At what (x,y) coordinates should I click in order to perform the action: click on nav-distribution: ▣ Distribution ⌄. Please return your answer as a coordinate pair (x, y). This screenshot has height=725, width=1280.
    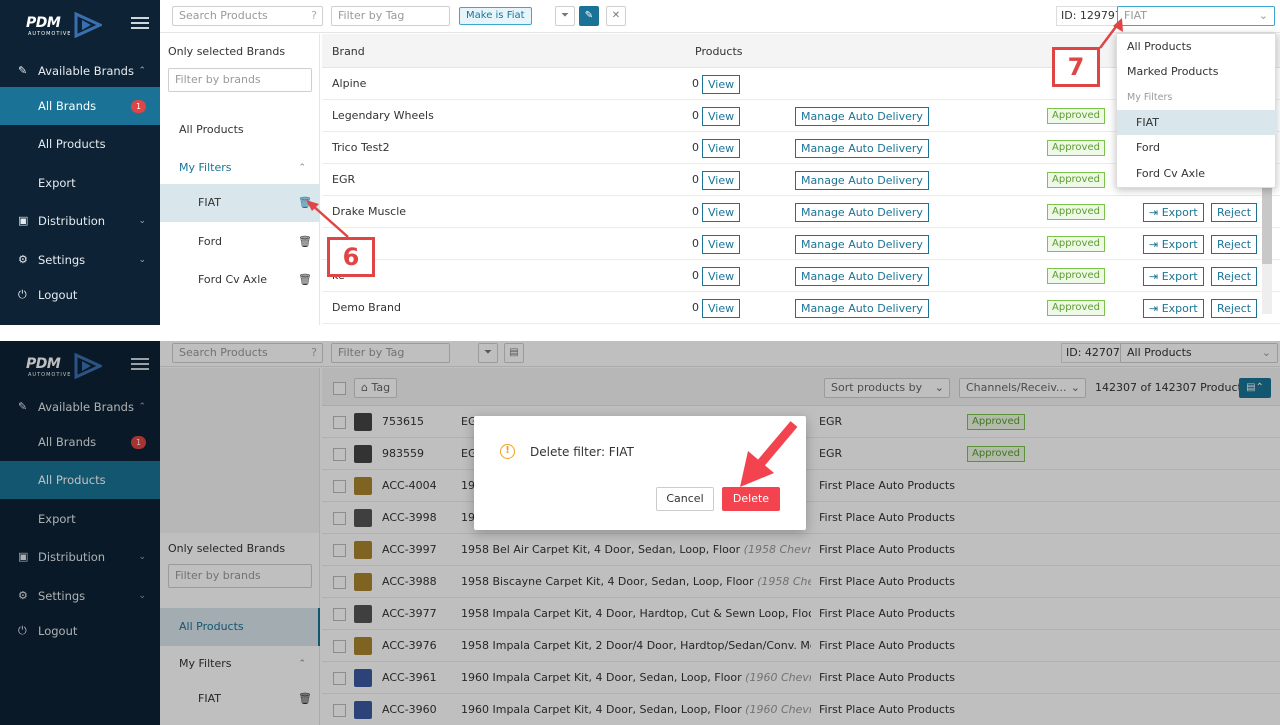
    Looking at the image, I should click on (80, 221).